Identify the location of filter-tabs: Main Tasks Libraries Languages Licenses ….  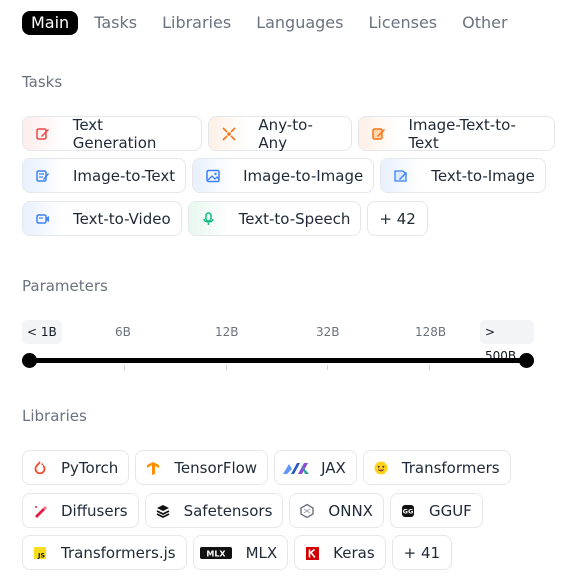
(277, 23).